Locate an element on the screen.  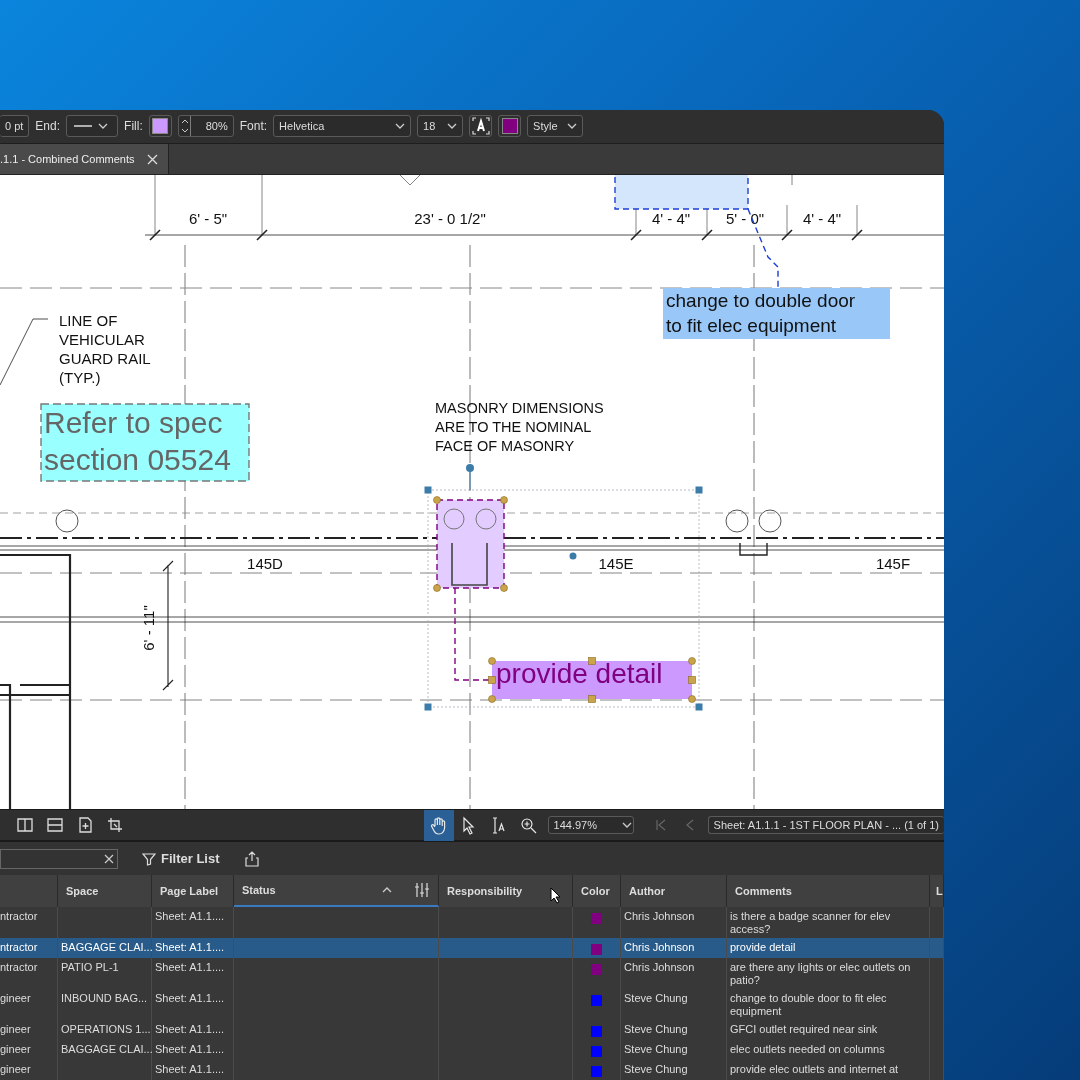
table-cell is located at coordinates (937, 948).